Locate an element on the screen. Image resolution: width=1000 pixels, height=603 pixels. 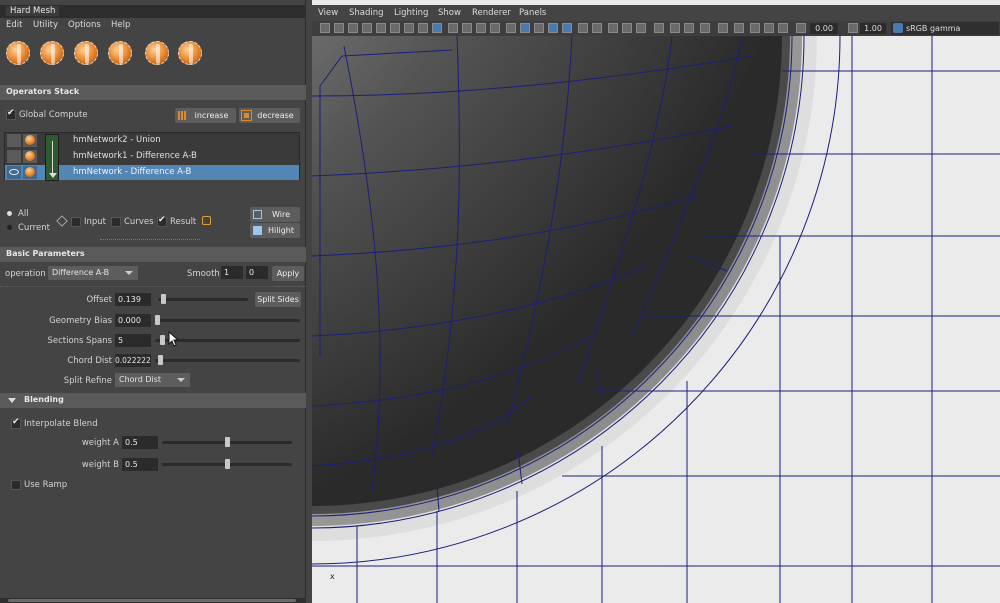
use-ramp-checkbox is located at coordinates (16, 485).